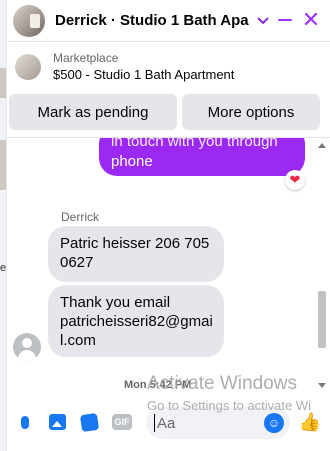 This screenshot has width=330, height=451. Describe the element at coordinates (322, 319) in the screenshot. I see `scrollbar-thumb` at that location.